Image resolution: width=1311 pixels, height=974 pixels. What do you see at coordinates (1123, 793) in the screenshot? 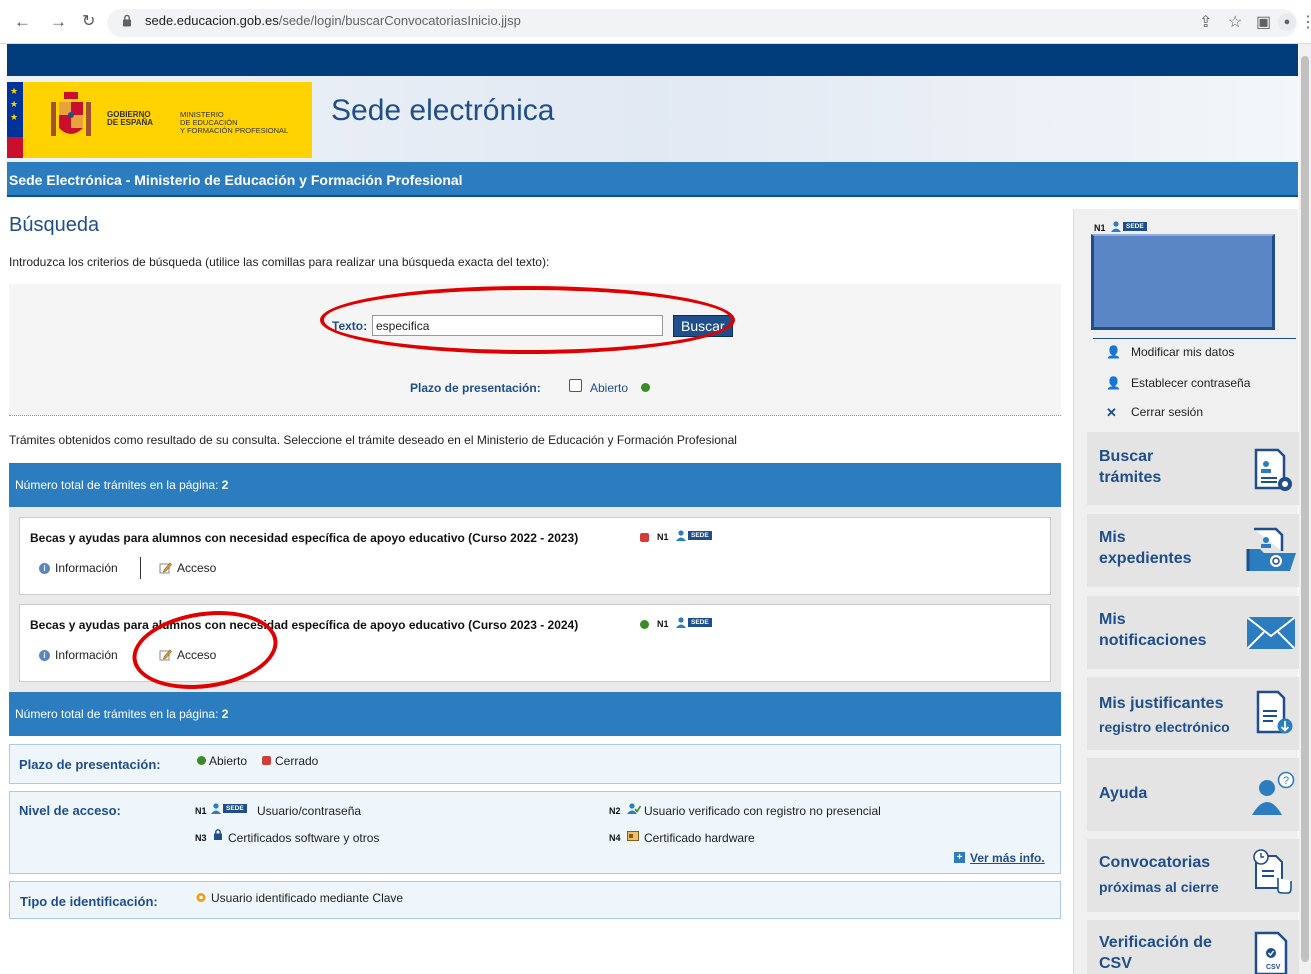
I see `card-title: Ayuda` at bounding box center [1123, 793].